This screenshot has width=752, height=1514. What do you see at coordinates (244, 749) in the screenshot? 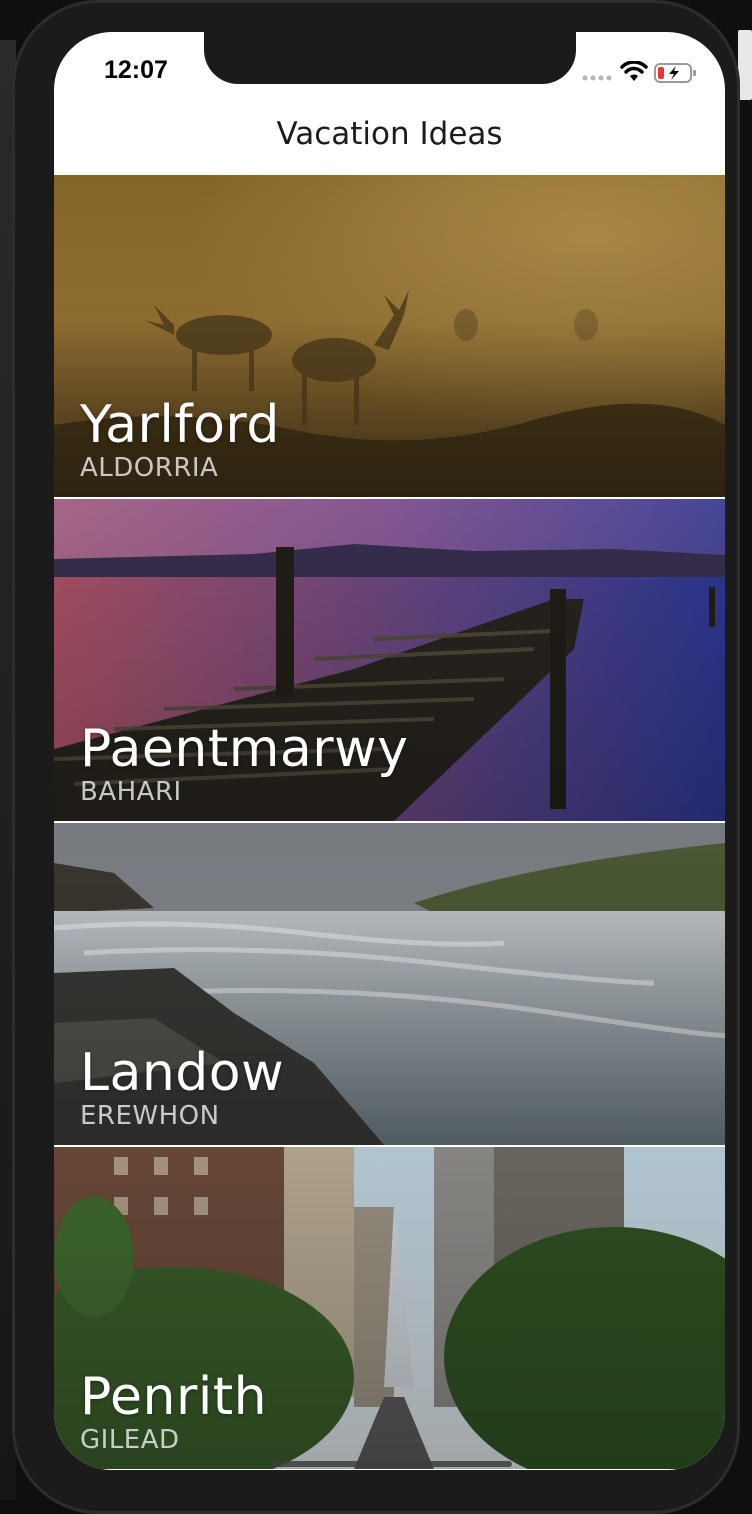
I see `card-city-name: Paentmarwy` at bounding box center [244, 749].